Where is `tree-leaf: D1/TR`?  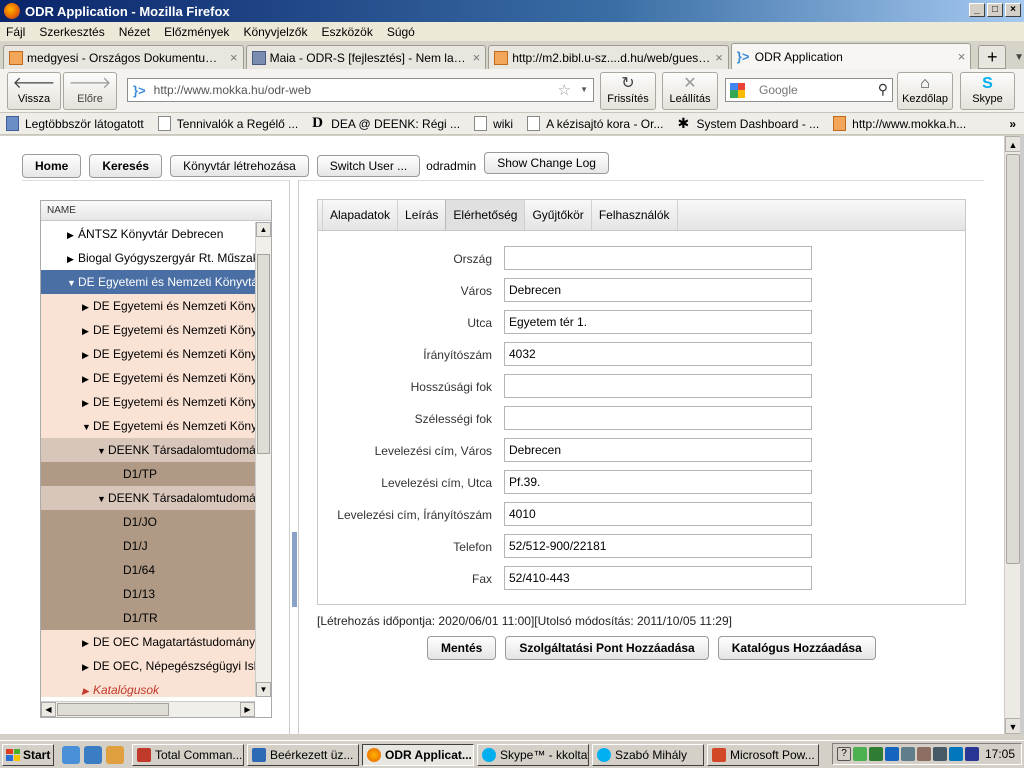
tree-leaf: D1/TR is located at coordinates (148, 618).